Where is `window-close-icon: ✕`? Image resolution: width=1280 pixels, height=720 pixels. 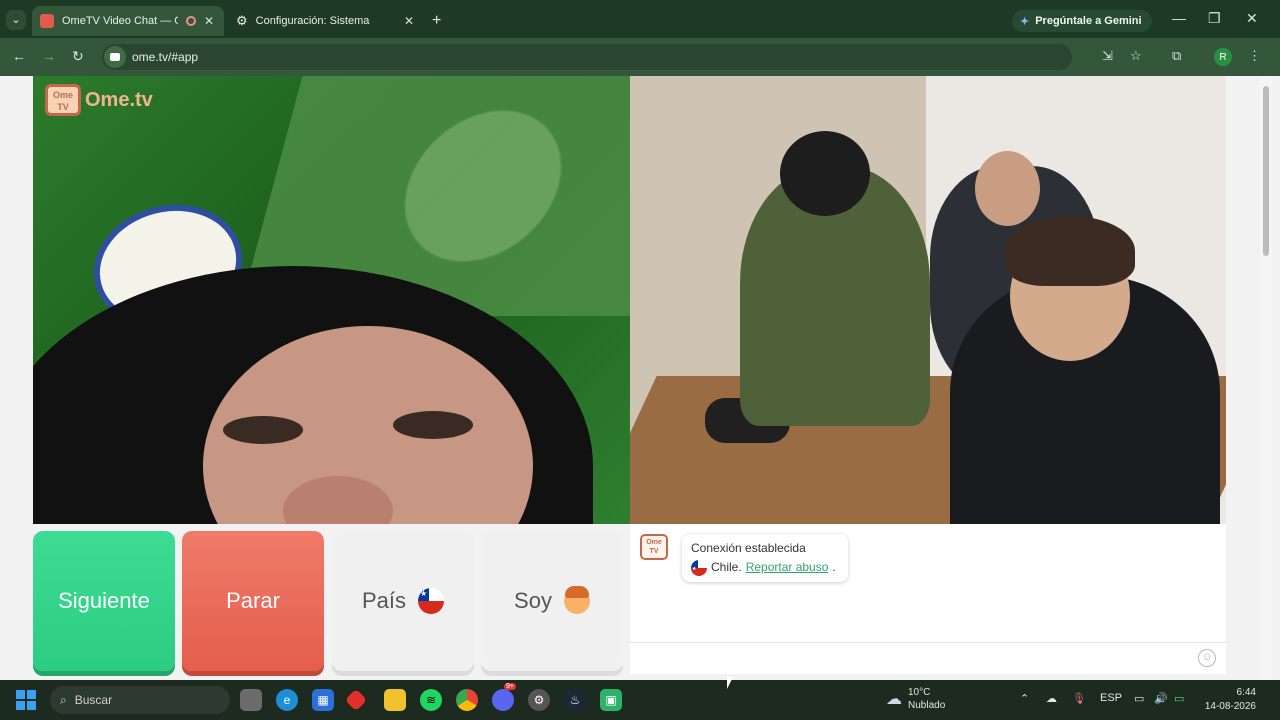 window-close-icon: ✕ is located at coordinates (1252, 18).